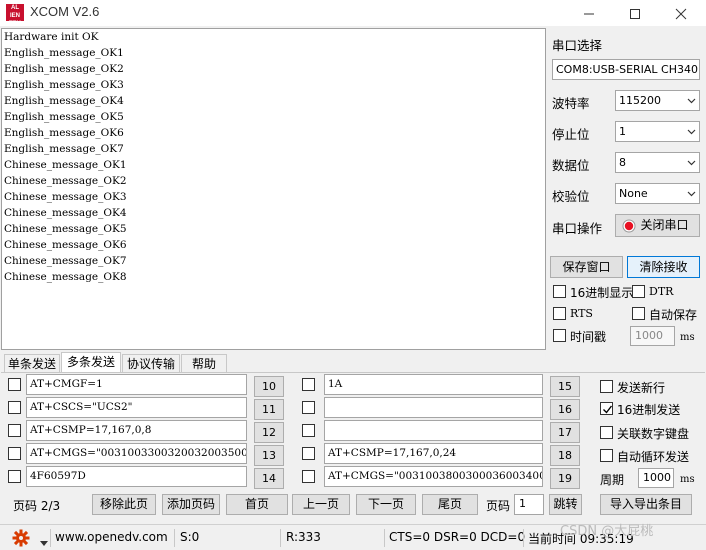 The width and height of the screenshot is (706, 550). Describe the element at coordinates (687, 479) in the screenshot. I see `period-unit: ms` at that location.